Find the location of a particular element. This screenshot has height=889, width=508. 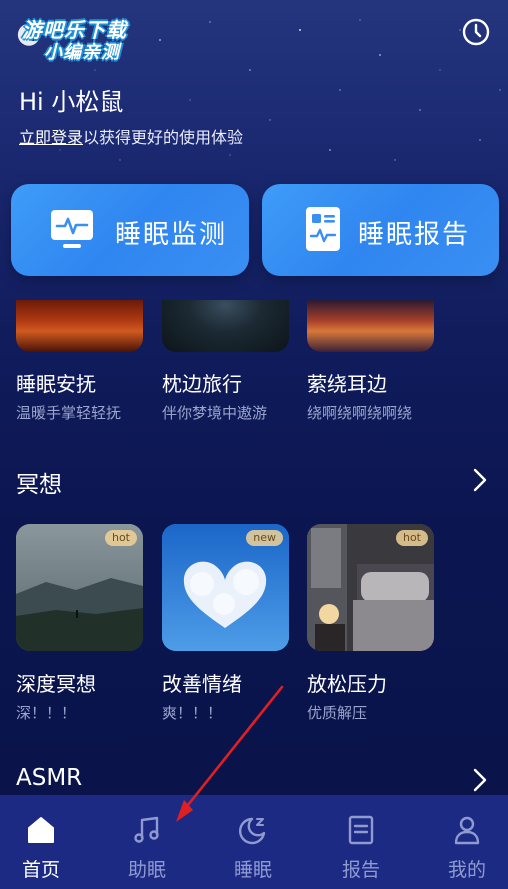

relieve-stress-thumbnail: hot is located at coordinates (370, 587).